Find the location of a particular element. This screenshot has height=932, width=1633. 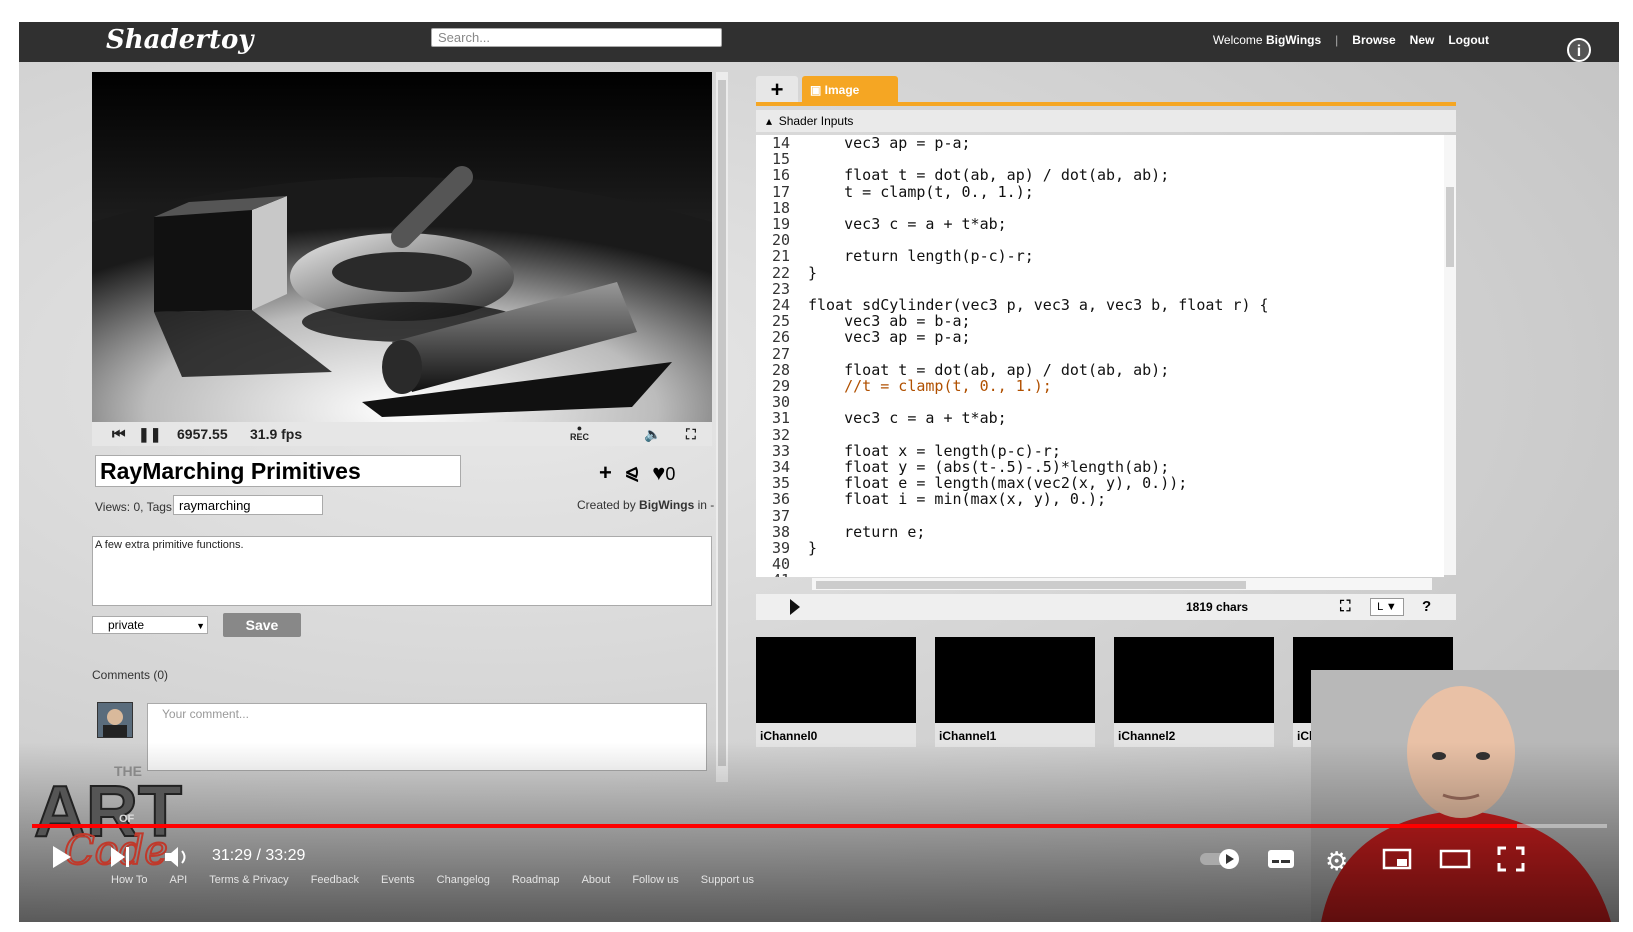

code-line: 38 return e; is located at coordinates (1100, 532).